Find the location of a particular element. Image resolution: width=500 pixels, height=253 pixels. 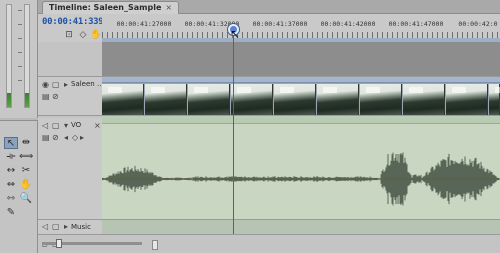

selection-tool-icon: ↖ is located at coordinates (11, 143).